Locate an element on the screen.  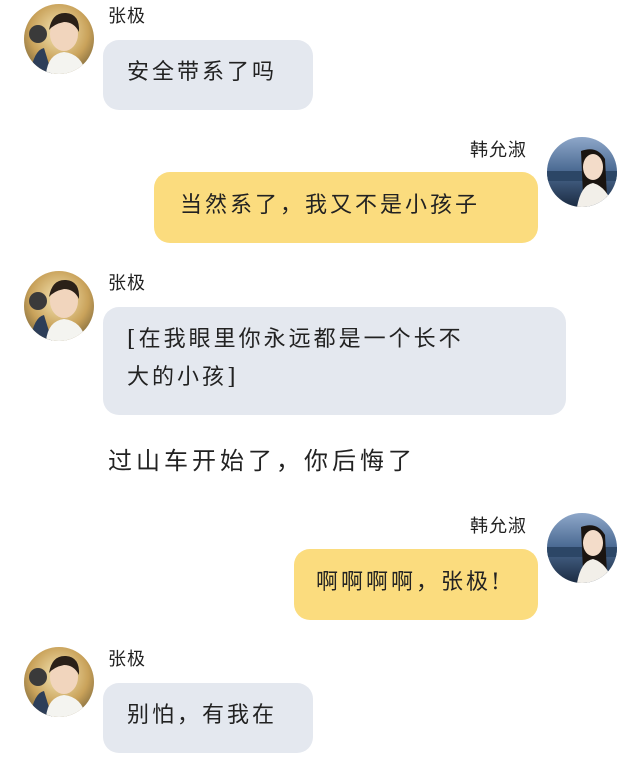
narration-text: 过山车开始了，你后悔了 is located at coordinates (262, 461).